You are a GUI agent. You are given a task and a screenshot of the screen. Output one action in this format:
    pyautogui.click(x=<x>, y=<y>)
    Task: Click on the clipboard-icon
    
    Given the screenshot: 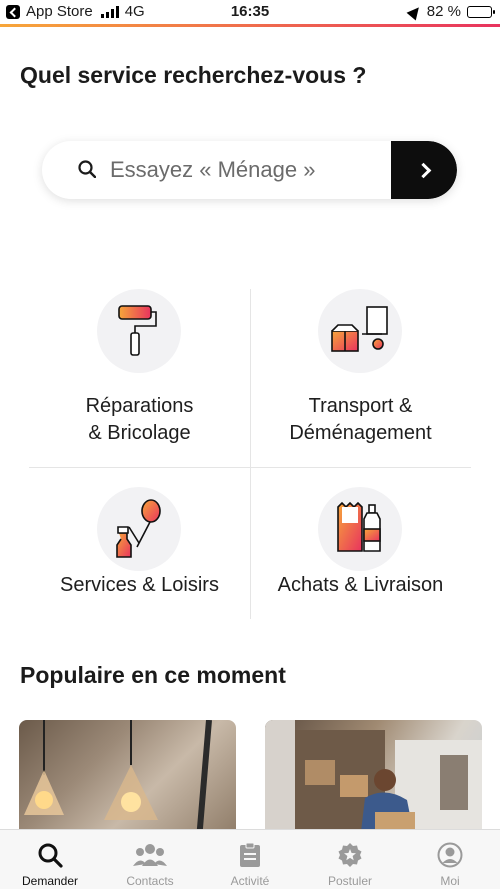 What is the action you would take?
    pyautogui.click(x=250, y=854)
    